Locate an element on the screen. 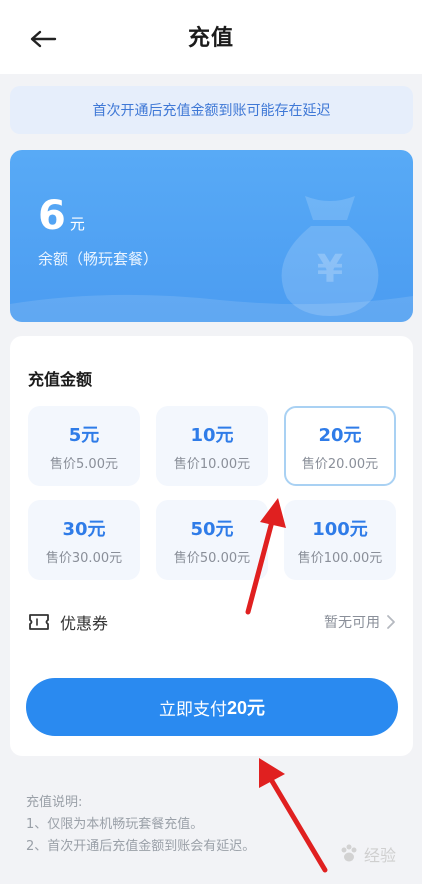 This screenshot has height=884, width=422. amount-option-20: 20元 售价20.00元 is located at coordinates (340, 446).